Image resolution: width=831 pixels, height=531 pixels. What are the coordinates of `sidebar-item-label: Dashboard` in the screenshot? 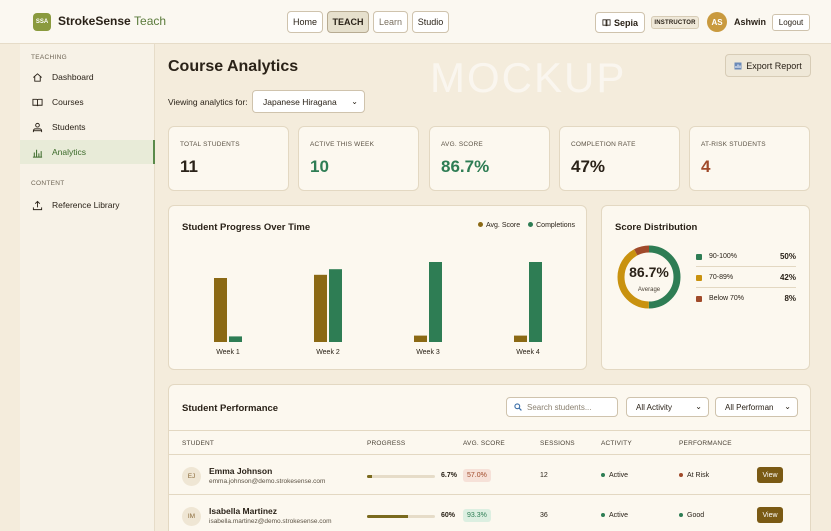 It's located at (73, 77).